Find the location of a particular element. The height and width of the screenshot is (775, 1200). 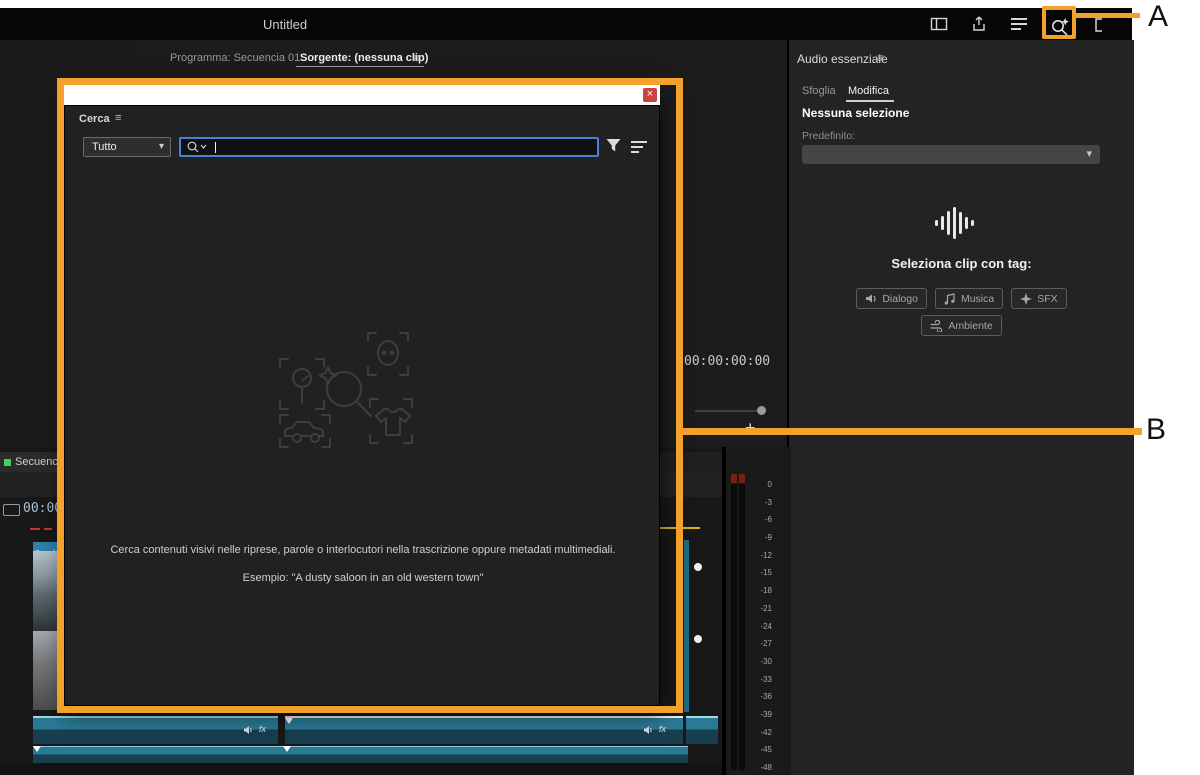

tab-browse: Sfoglia is located at coordinates (819, 91).